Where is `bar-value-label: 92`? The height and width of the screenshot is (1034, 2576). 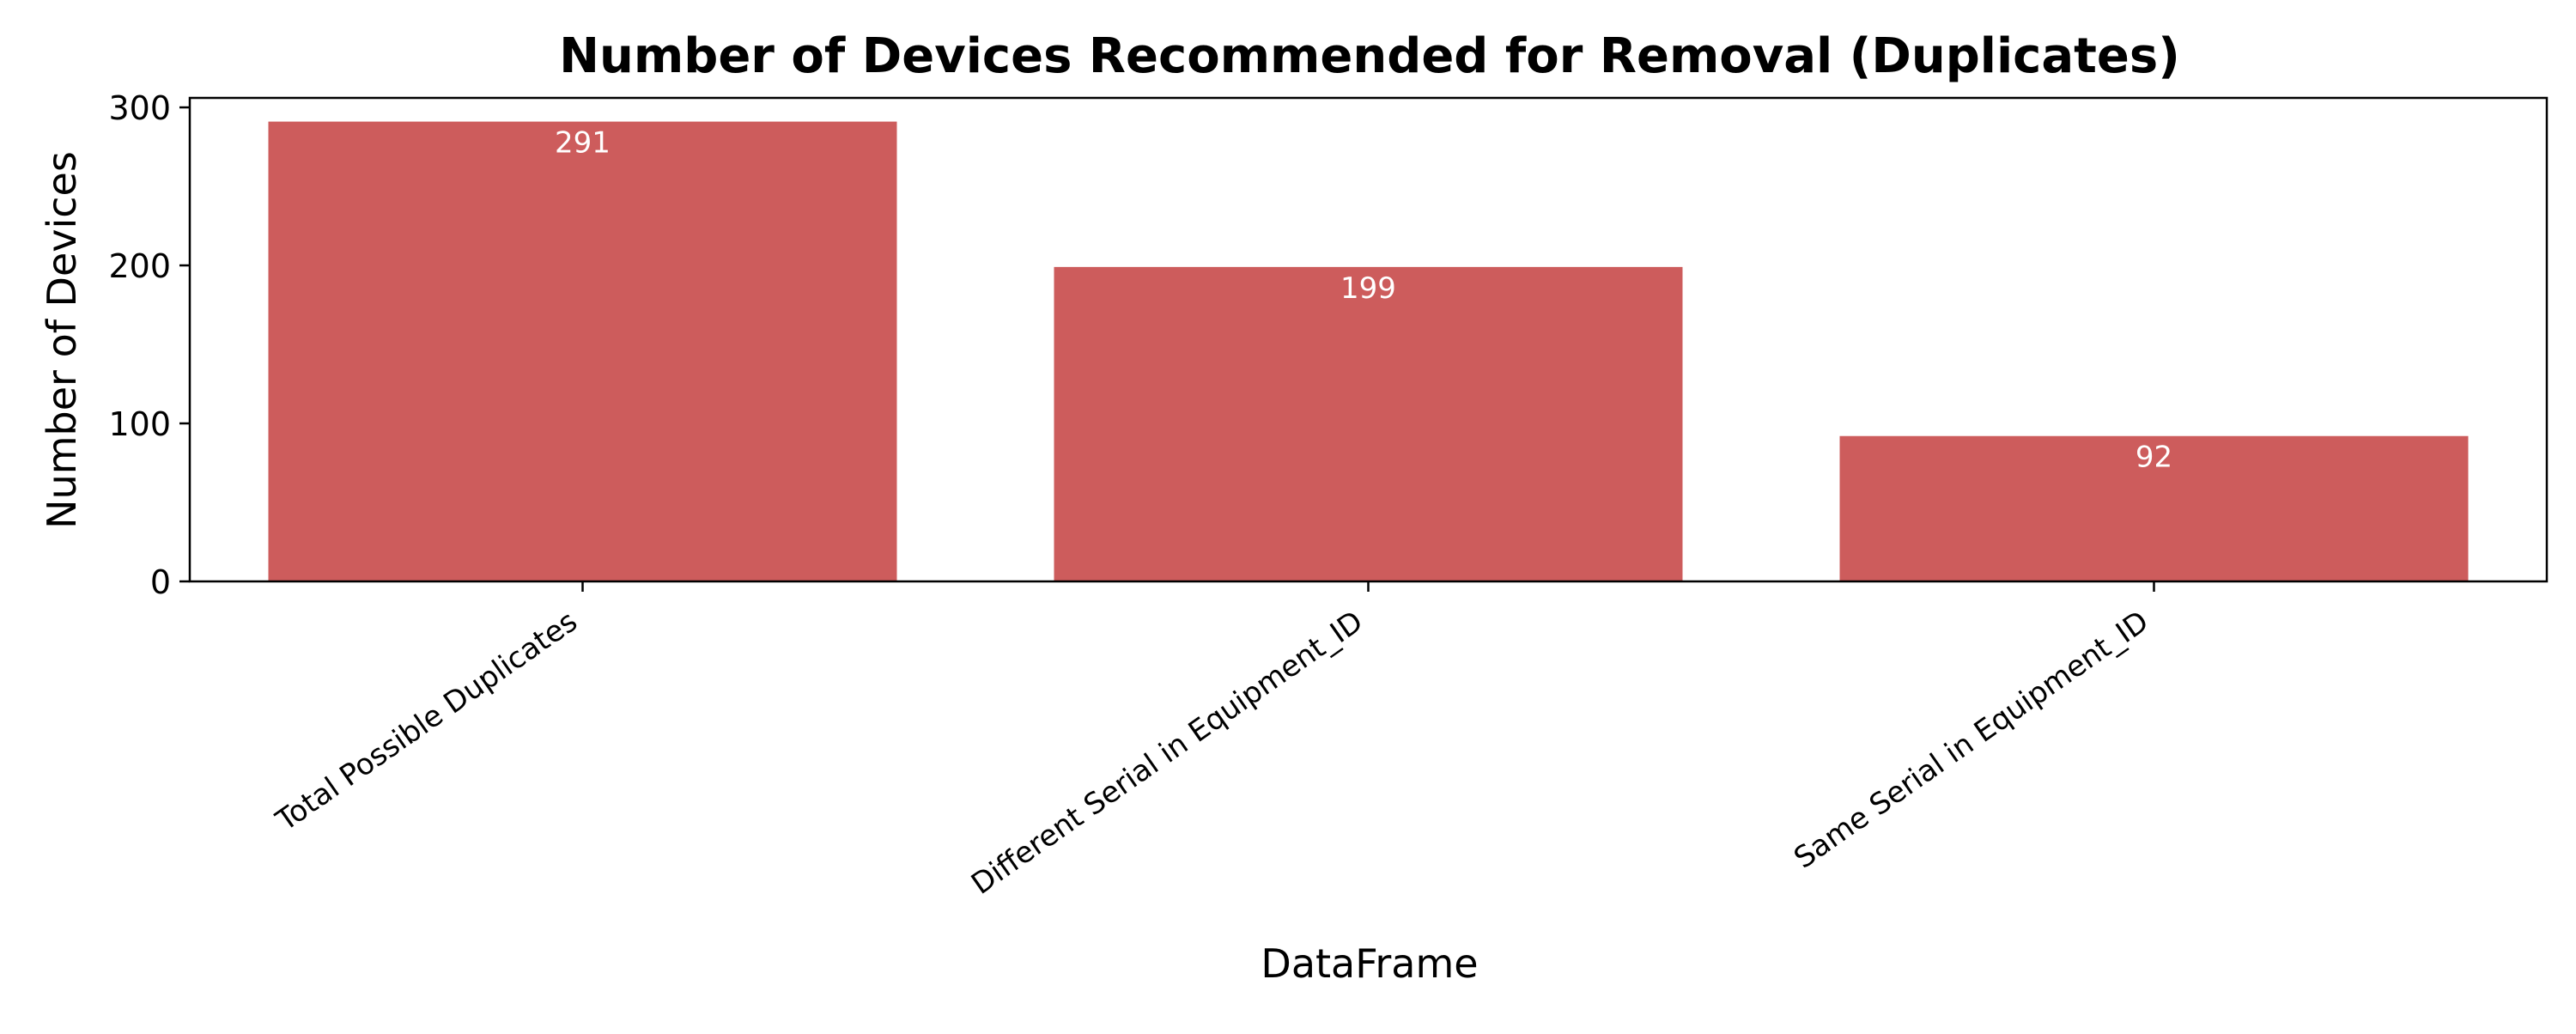
bar-value-label: 92 is located at coordinates (2154, 458).